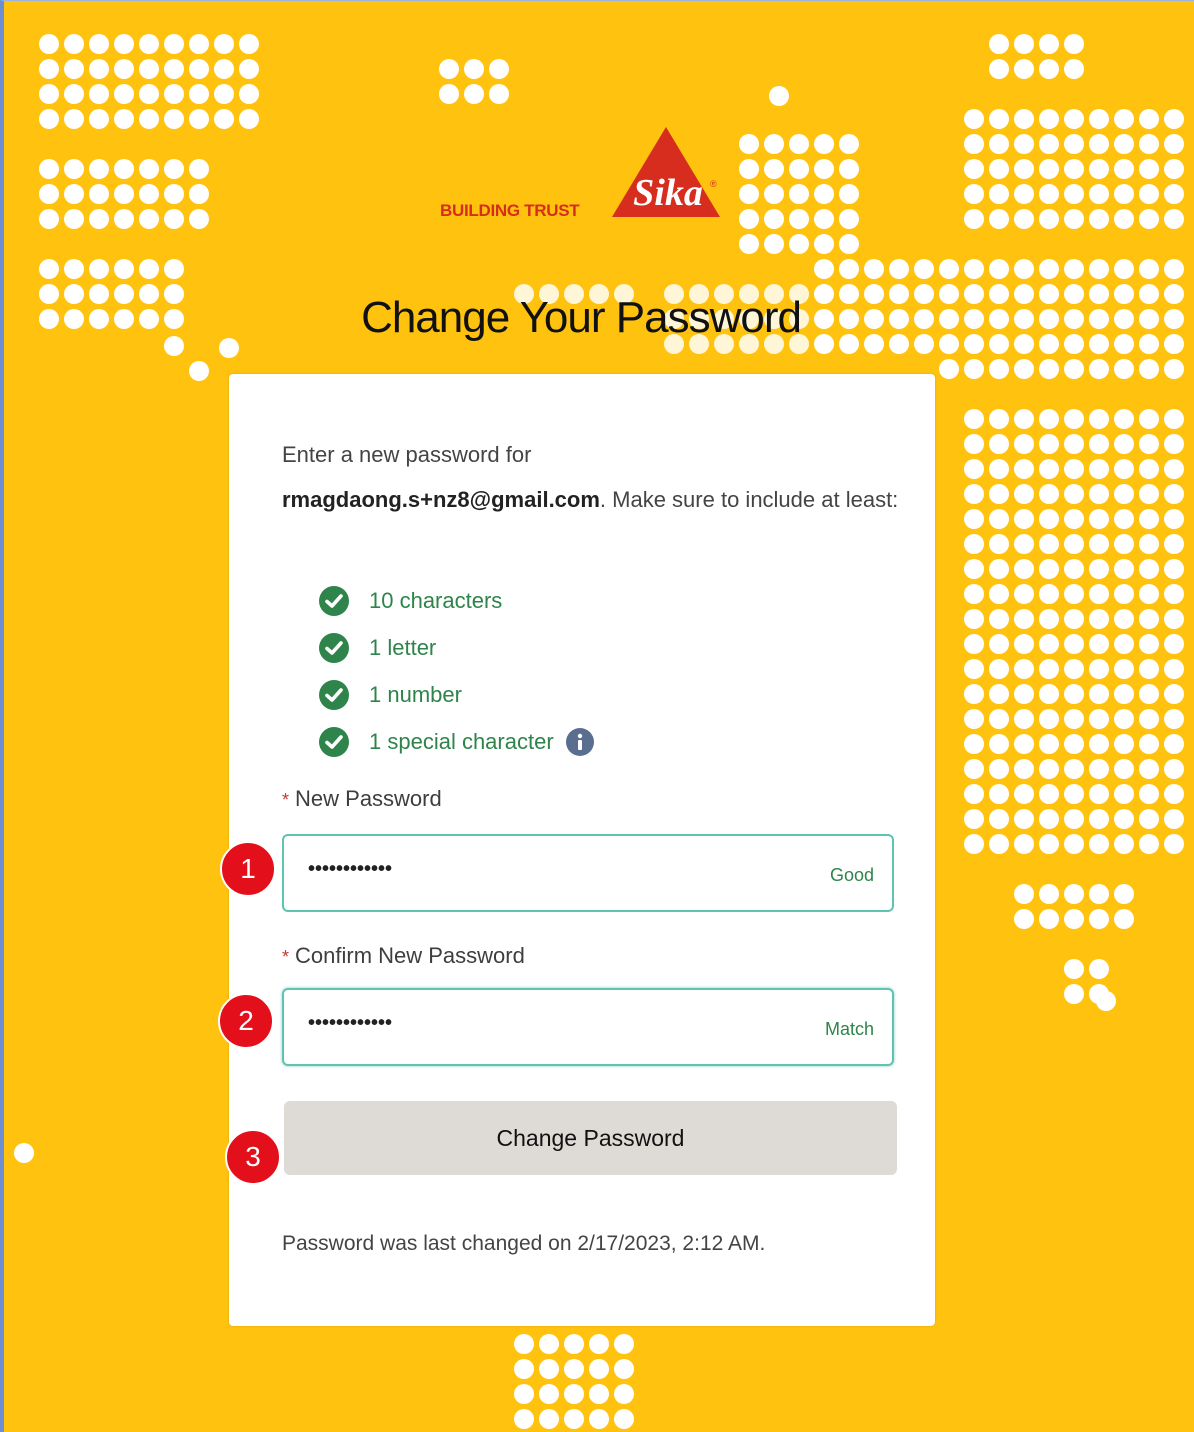 The height and width of the screenshot is (1432, 1194). I want to click on info-icon, so click(579, 741).